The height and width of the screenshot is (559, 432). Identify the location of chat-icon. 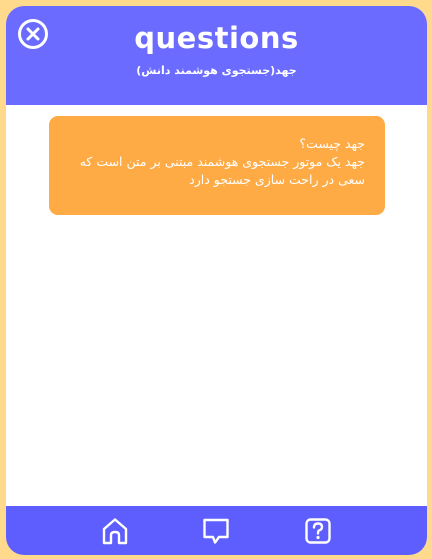
(216, 531).